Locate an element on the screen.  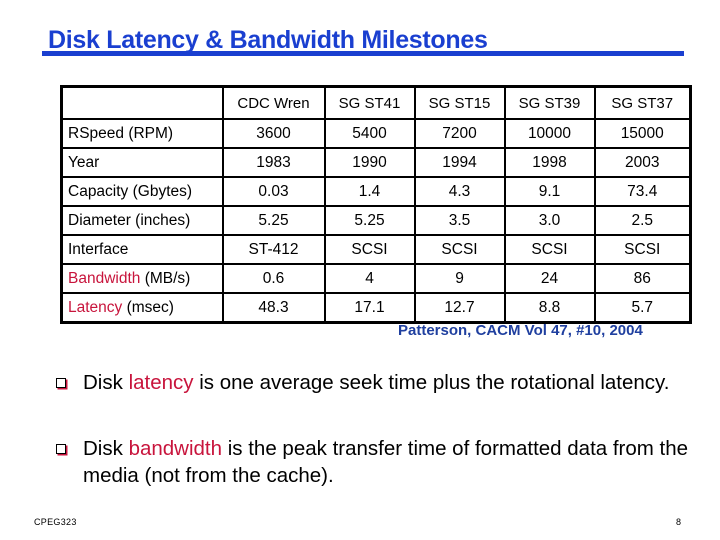
table-cell: 3.5 is located at coordinates (459, 220).